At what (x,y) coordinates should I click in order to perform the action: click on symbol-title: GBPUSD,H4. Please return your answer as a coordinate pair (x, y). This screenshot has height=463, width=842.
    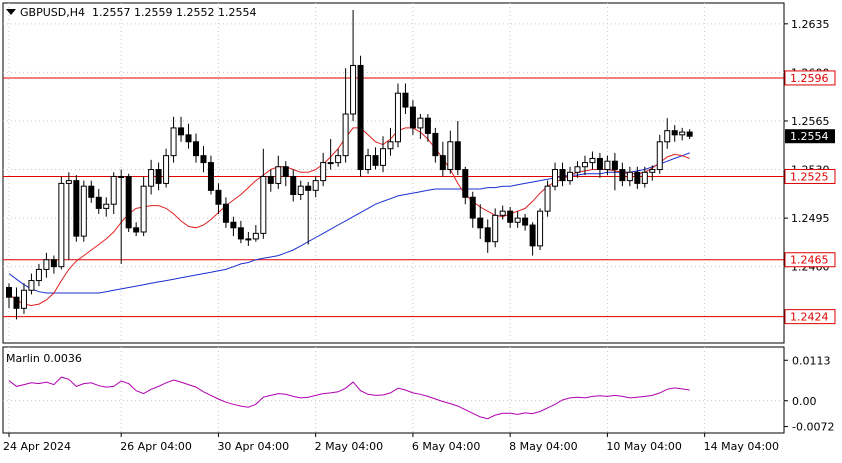
    Looking at the image, I should click on (52, 12).